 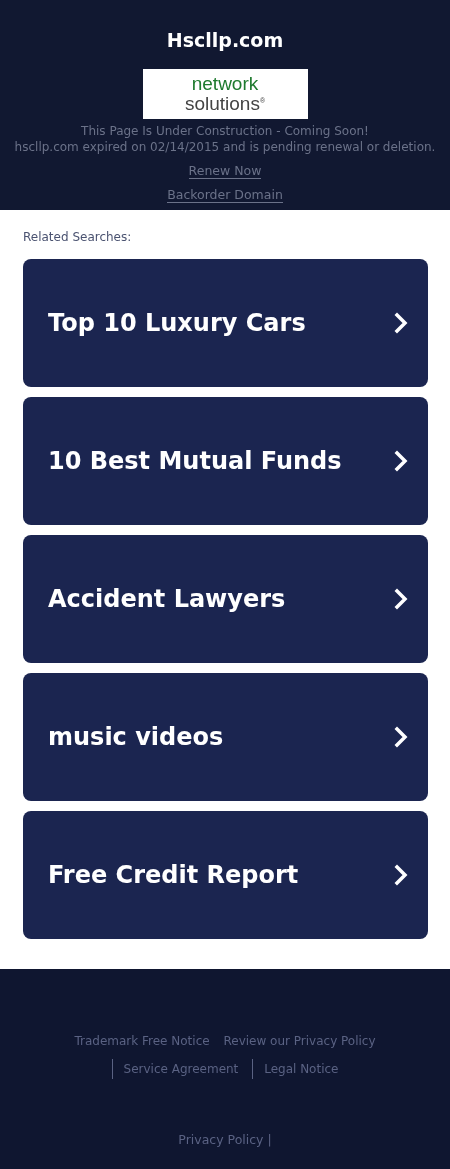 I want to click on notice-text: hscllp.com expired on 02/14/2015 and is pending renewal or deletion., so click(x=225, y=147).